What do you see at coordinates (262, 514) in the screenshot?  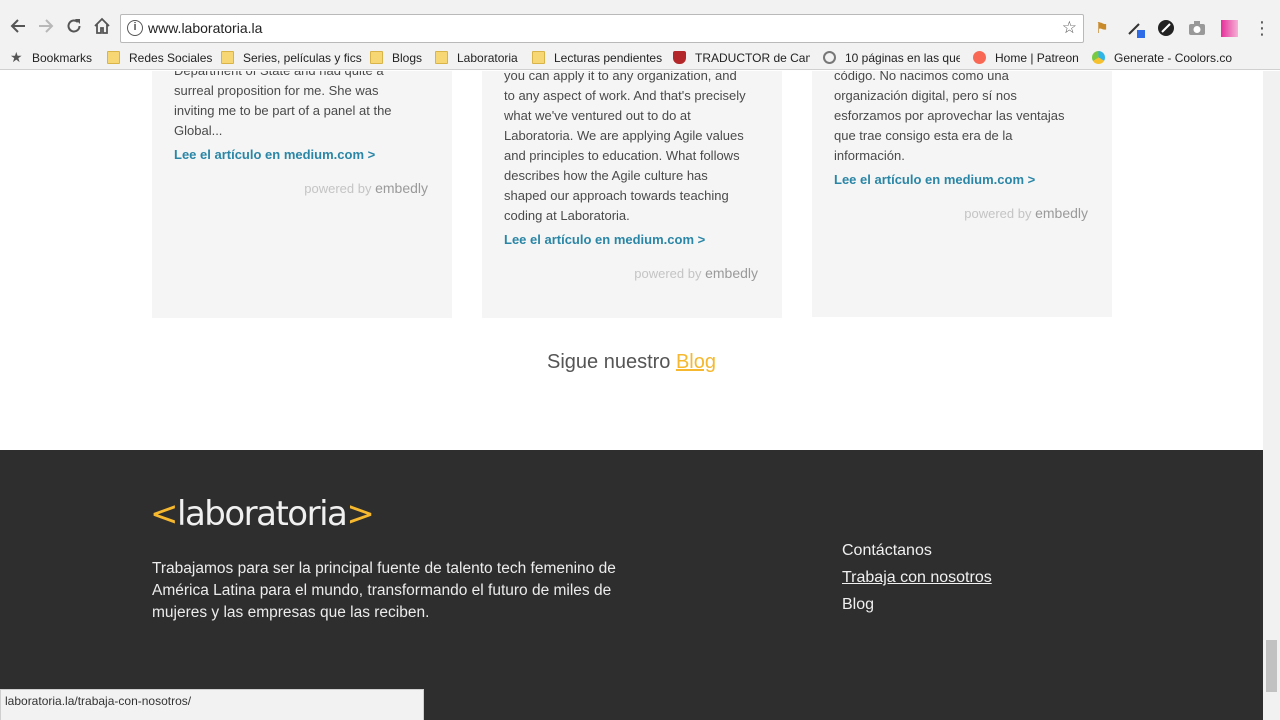 I see `laboratoria-logo: <laboratoria>` at bounding box center [262, 514].